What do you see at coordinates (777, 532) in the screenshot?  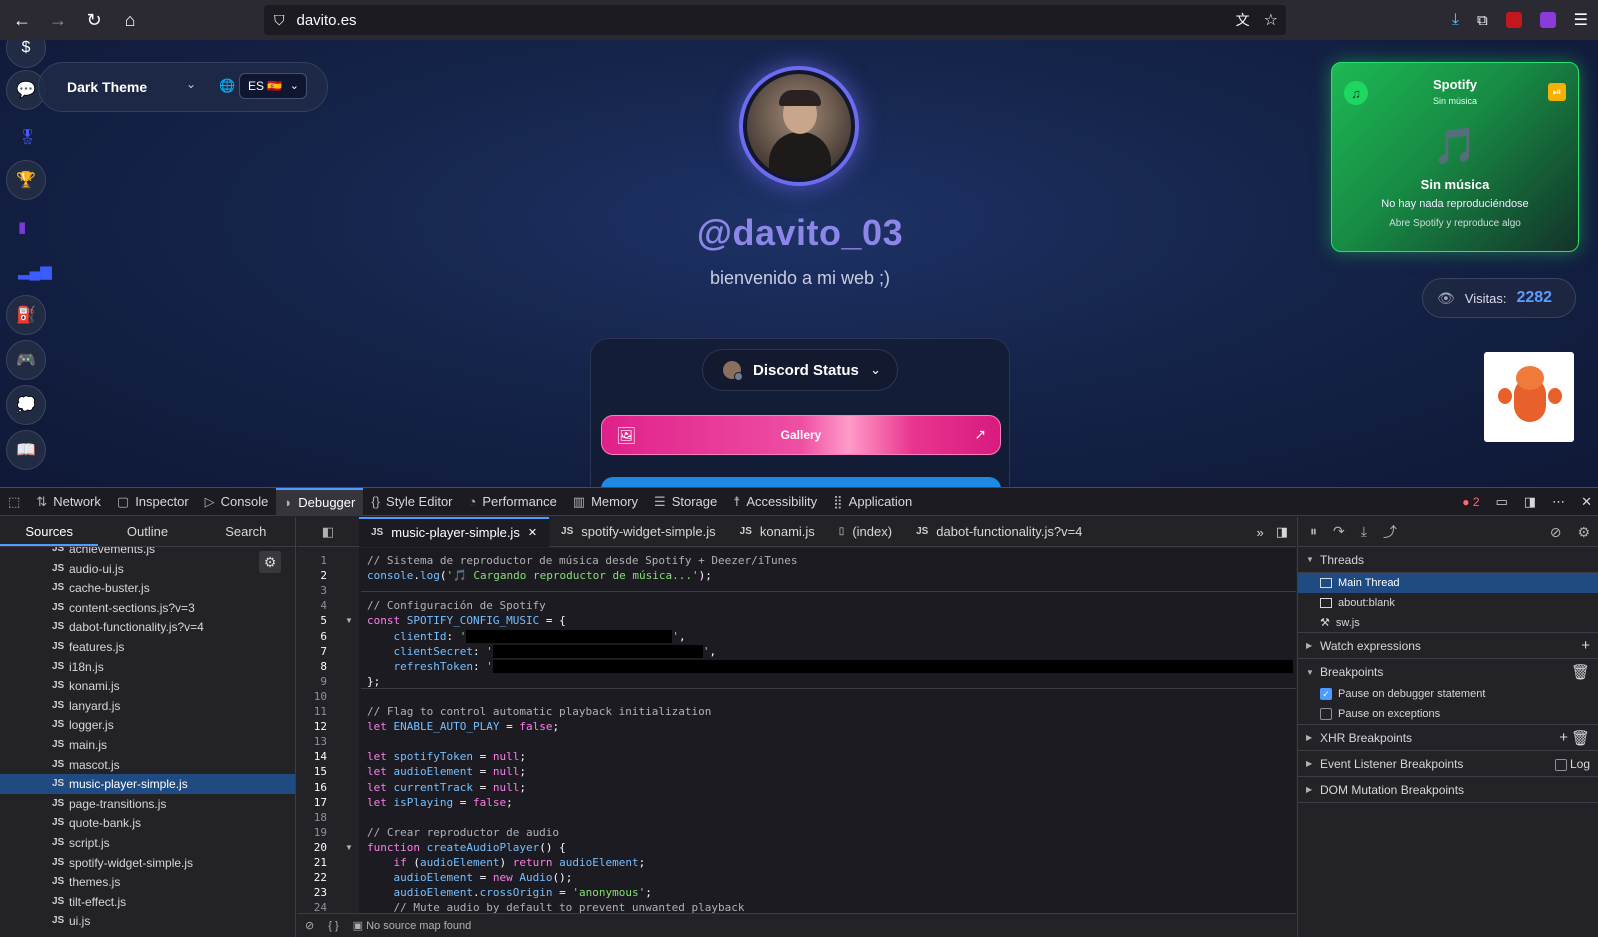 I see `editor-tab: JS konami.js` at bounding box center [777, 532].